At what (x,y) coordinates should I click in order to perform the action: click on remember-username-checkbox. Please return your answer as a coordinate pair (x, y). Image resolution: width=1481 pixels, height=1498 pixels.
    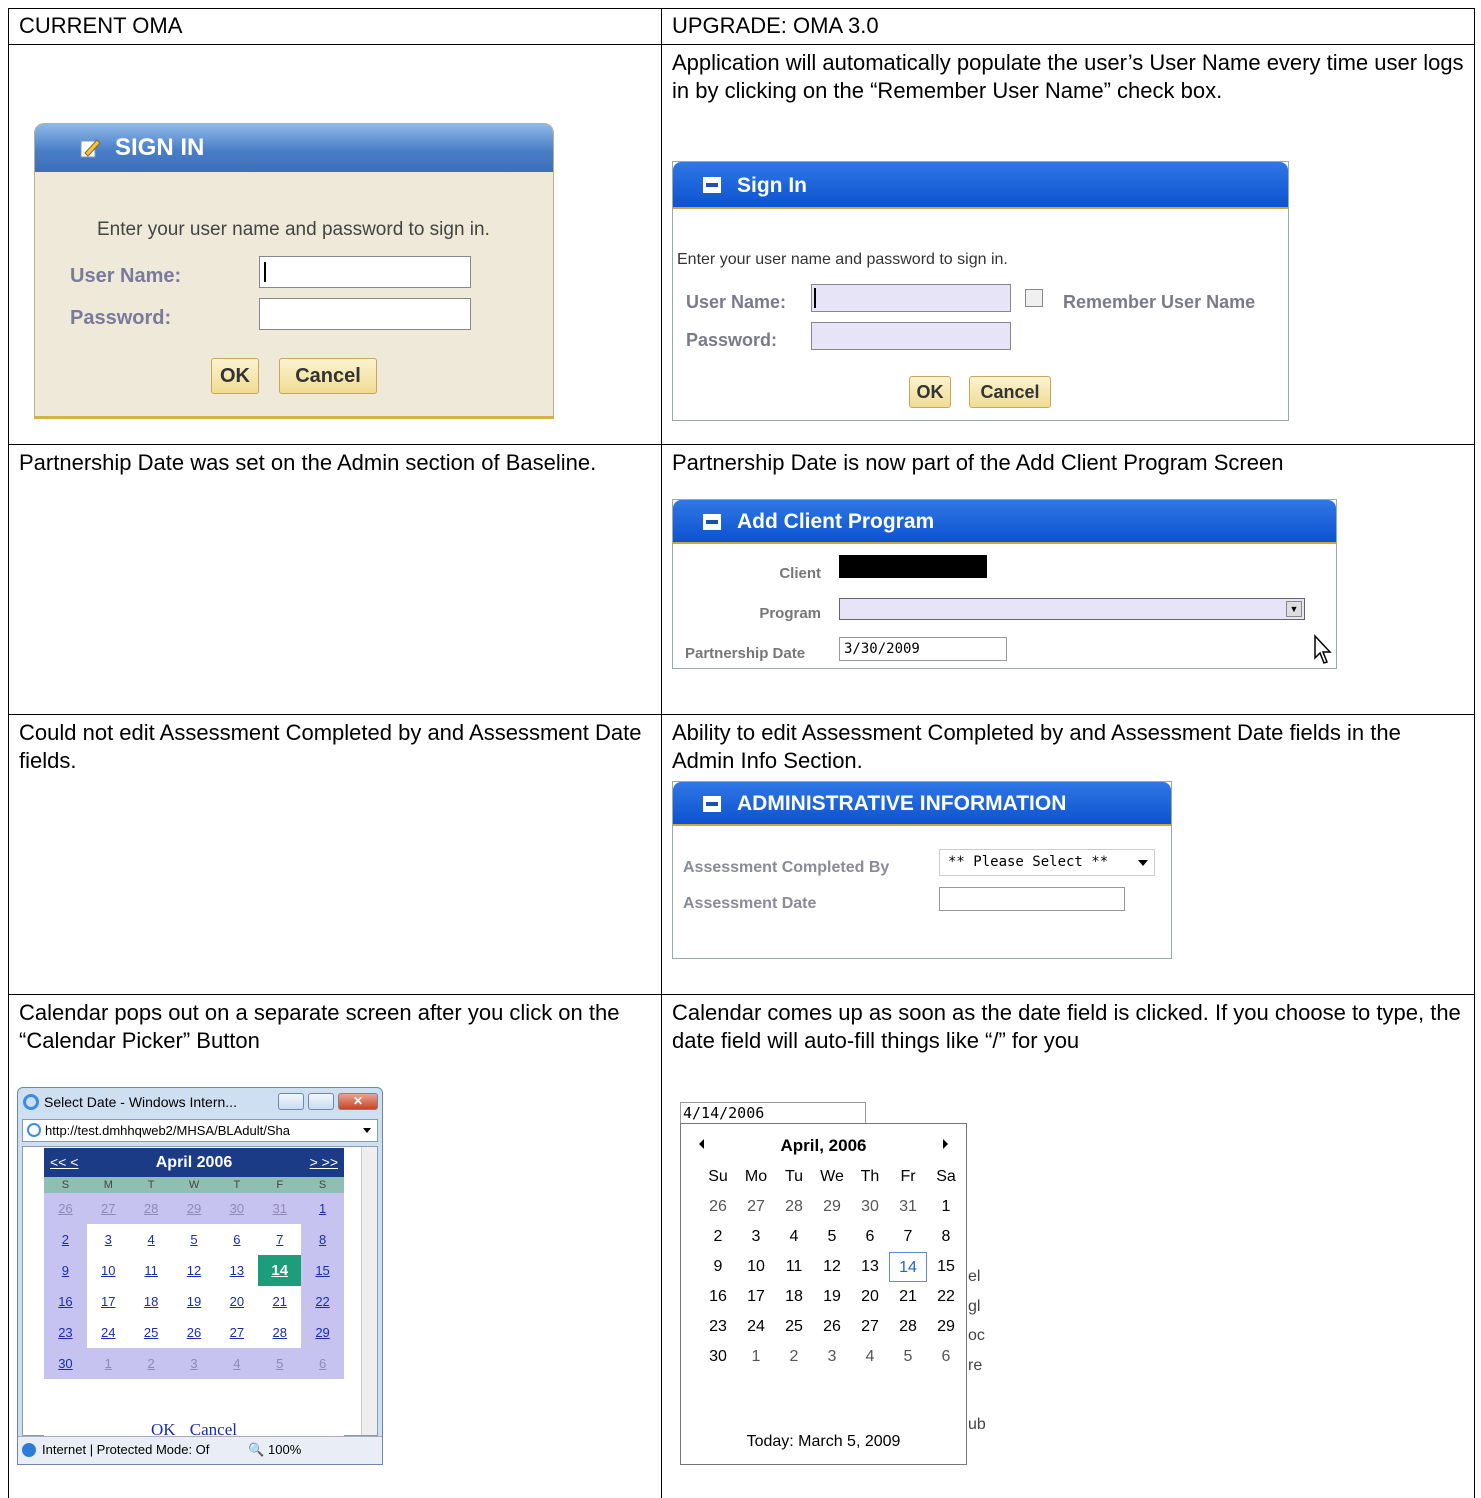
    Looking at the image, I should click on (1034, 298).